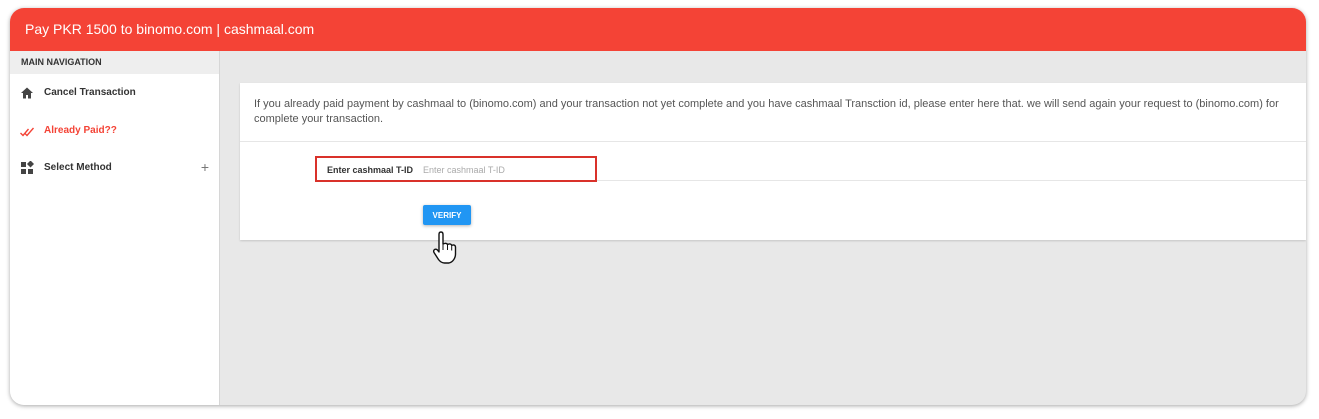 This screenshot has width=1319, height=419. I want to click on expand-plus-icon: +, so click(205, 167).